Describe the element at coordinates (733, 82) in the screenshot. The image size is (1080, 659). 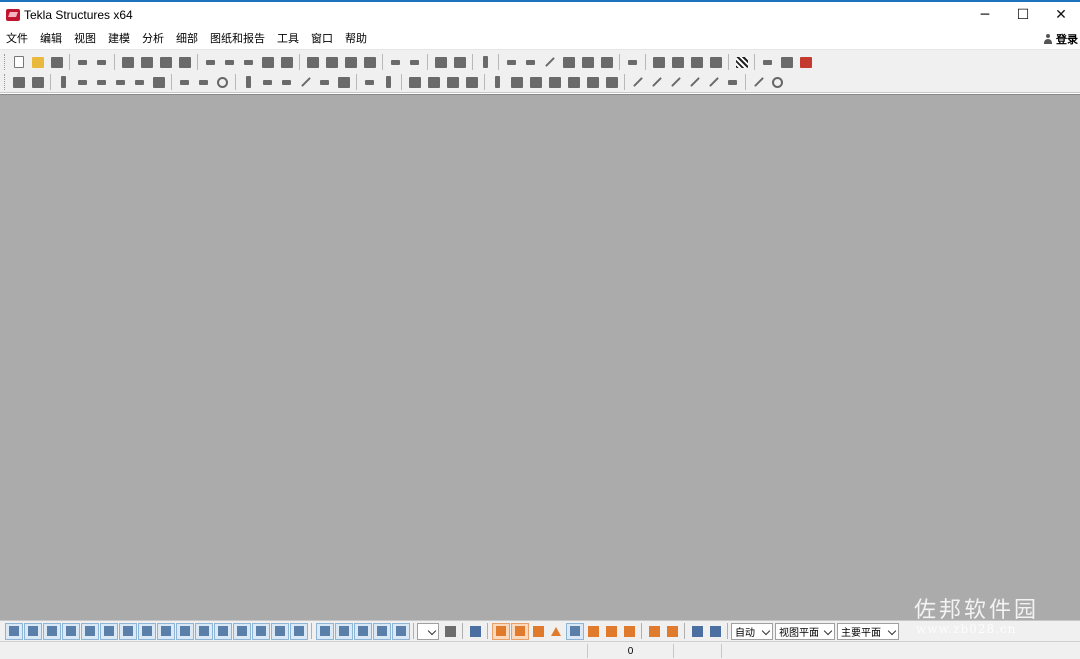
I see `snap-point-button` at that location.